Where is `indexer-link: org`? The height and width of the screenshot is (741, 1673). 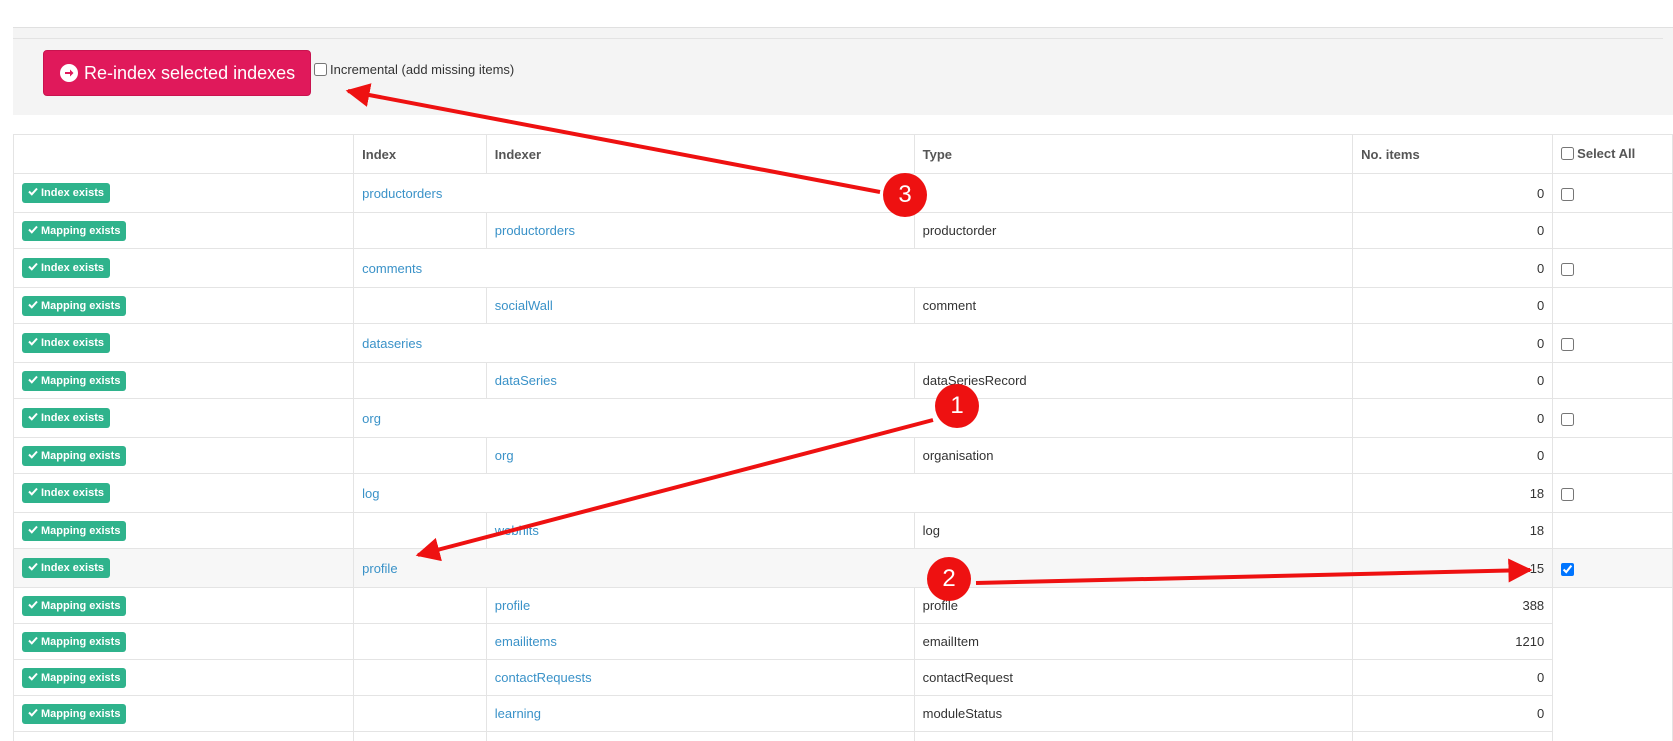 indexer-link: org is located at coordinates (504, 455).